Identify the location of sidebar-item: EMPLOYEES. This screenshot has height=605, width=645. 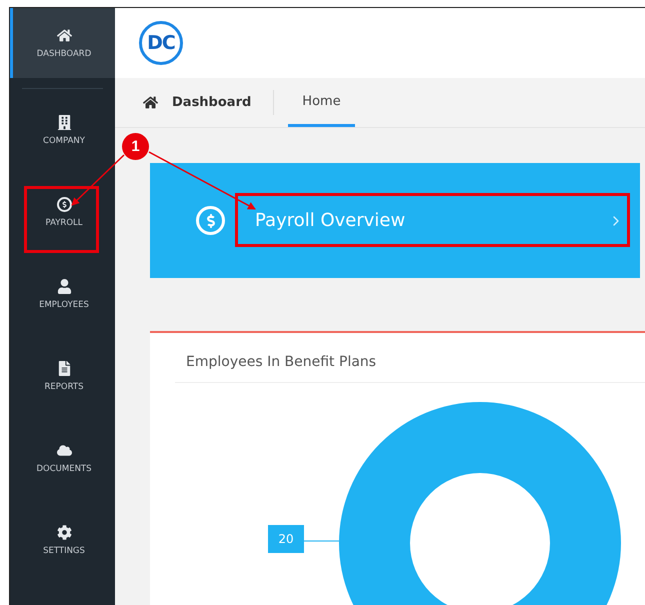
(62, 294).